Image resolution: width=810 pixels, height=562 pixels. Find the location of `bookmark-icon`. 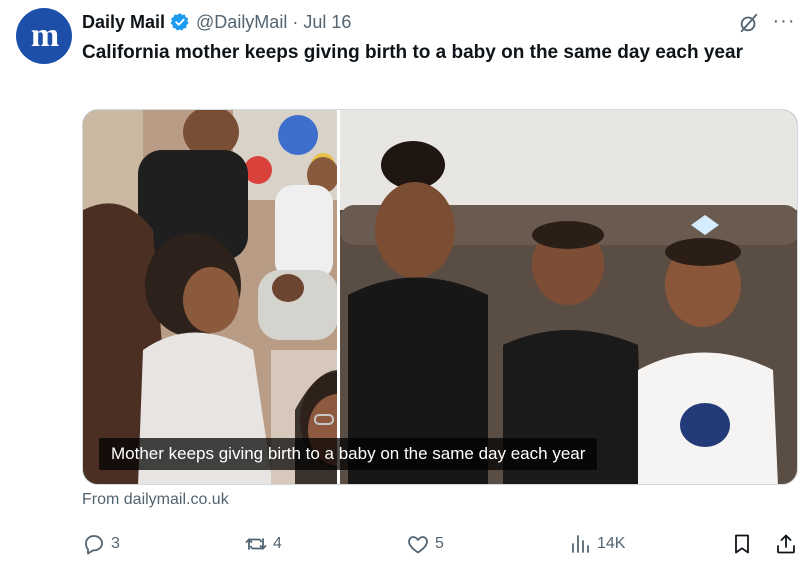

bookmark-icon is located at coordinates (742, 544).